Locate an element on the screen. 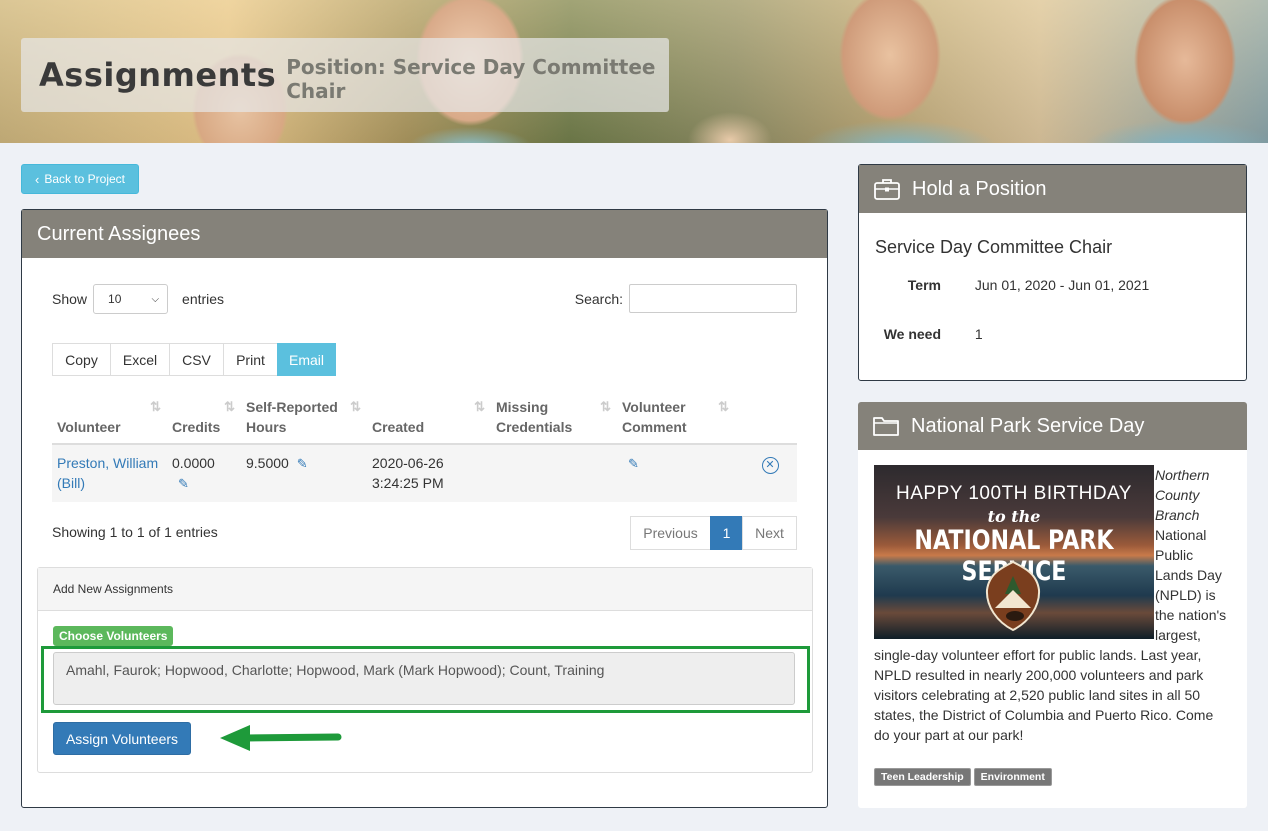 The image size is (1268, 831). column-header-comment: Volunteer Comment ⇅ is located at coordinates (680, 421).